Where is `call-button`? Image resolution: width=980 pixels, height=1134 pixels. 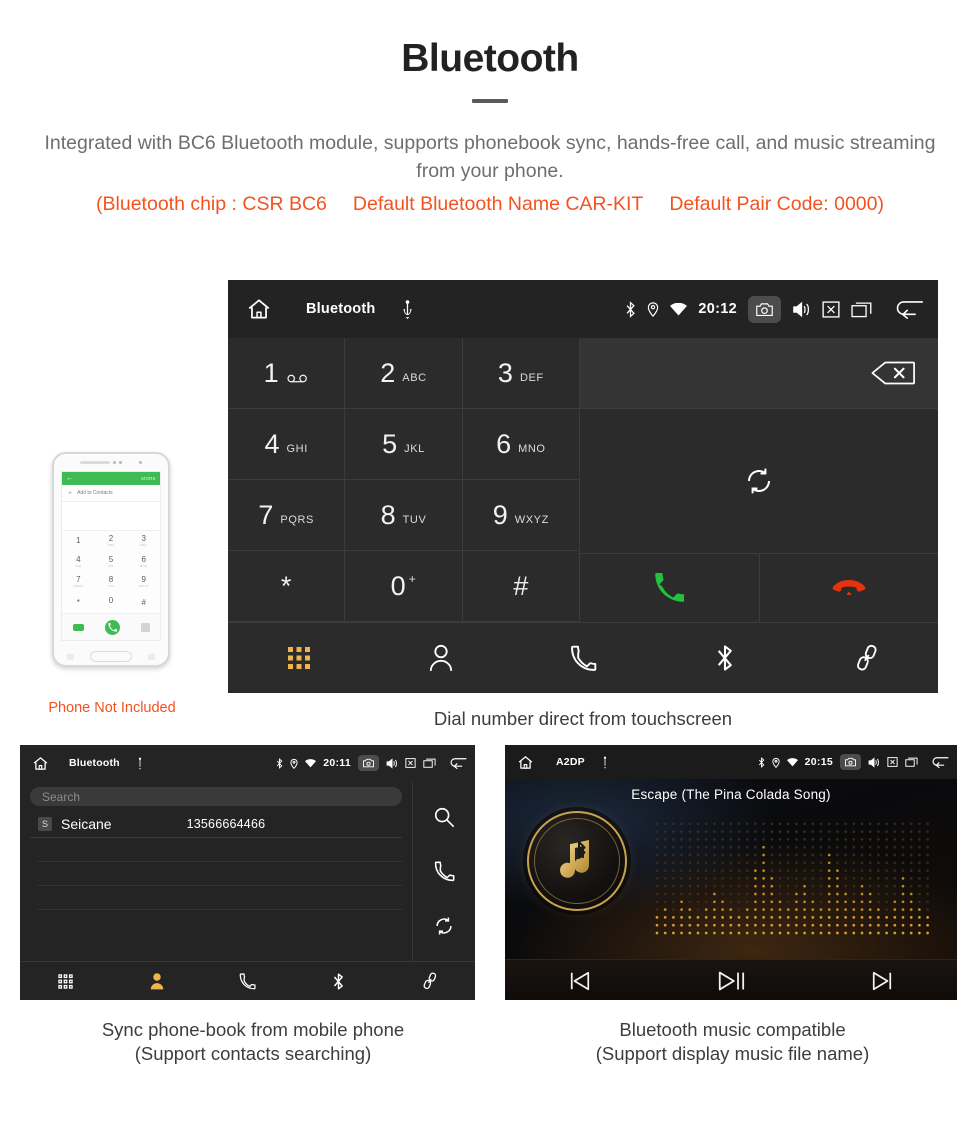
call-button is located at coordinates (670, 588).